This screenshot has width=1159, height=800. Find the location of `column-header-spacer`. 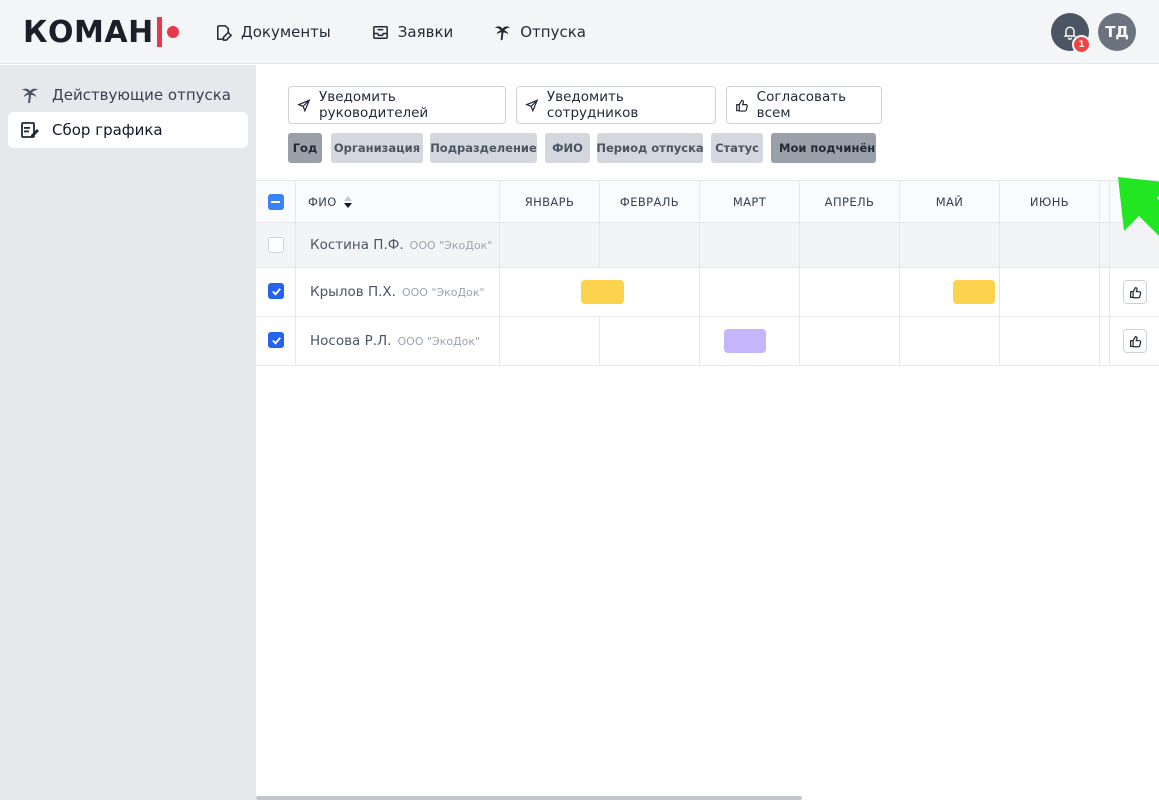

column-header-spacer is located at coordinates (1105, 201).